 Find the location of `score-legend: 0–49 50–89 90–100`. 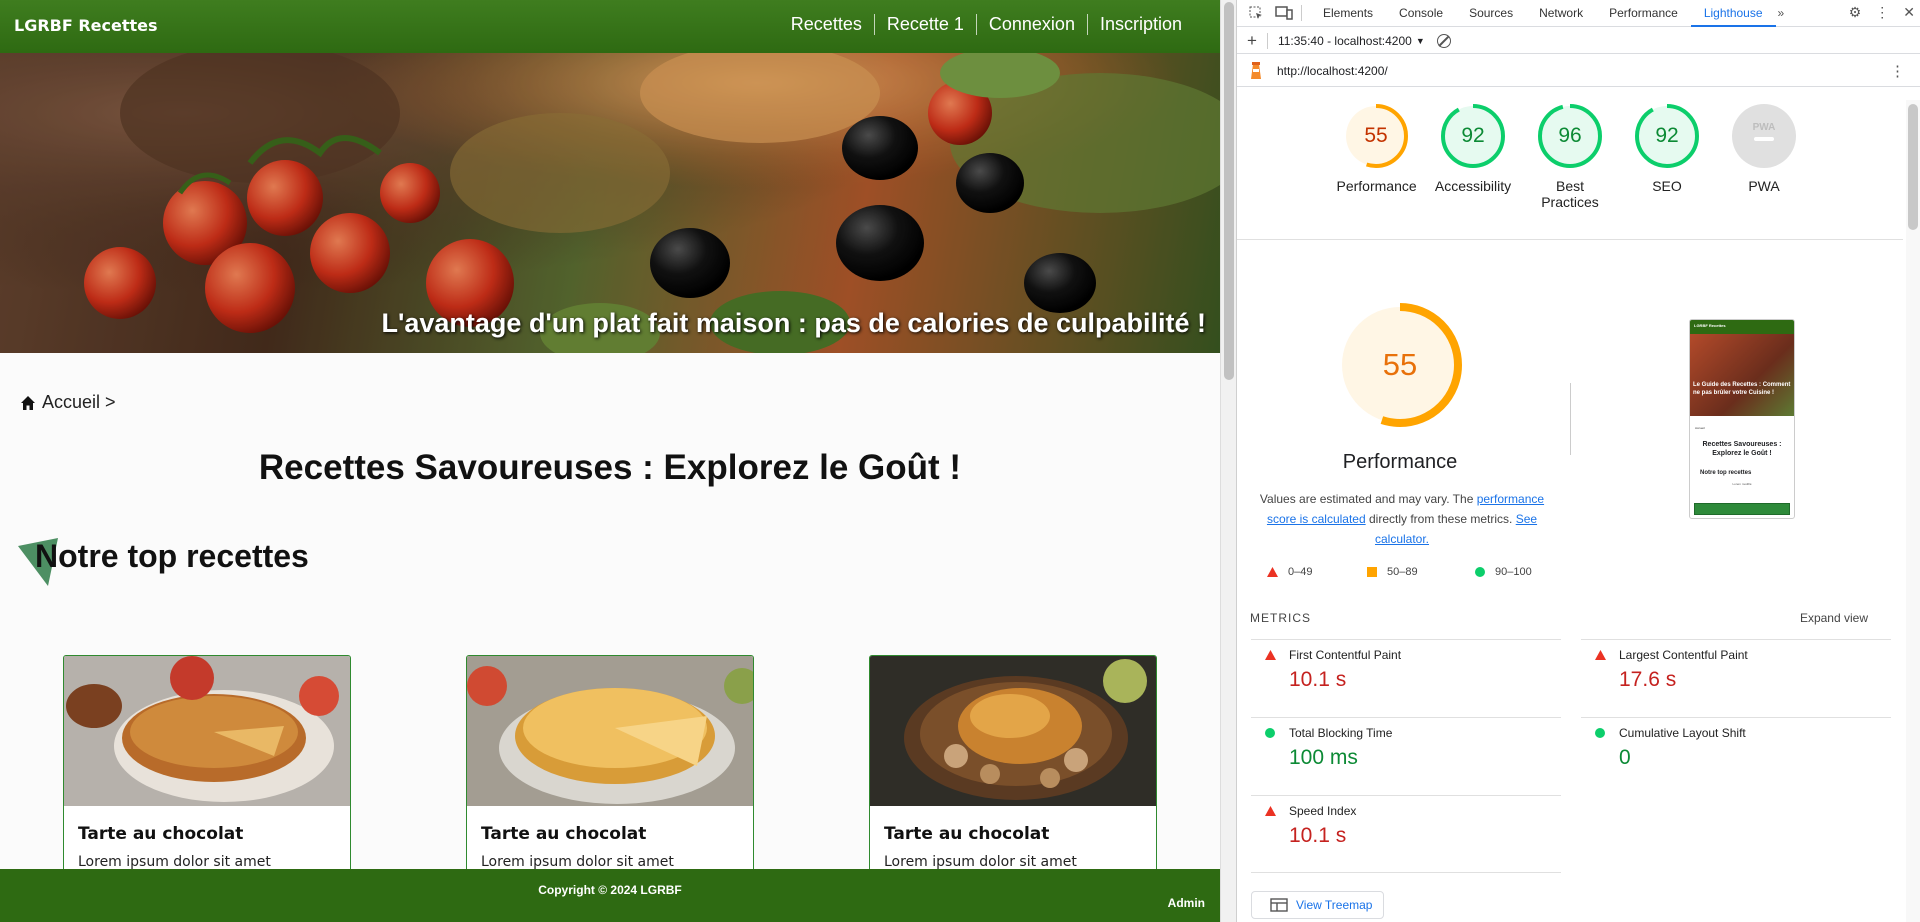

score-legend: 0–49 50–89 90–100 is located at coordinates (1421, 572).